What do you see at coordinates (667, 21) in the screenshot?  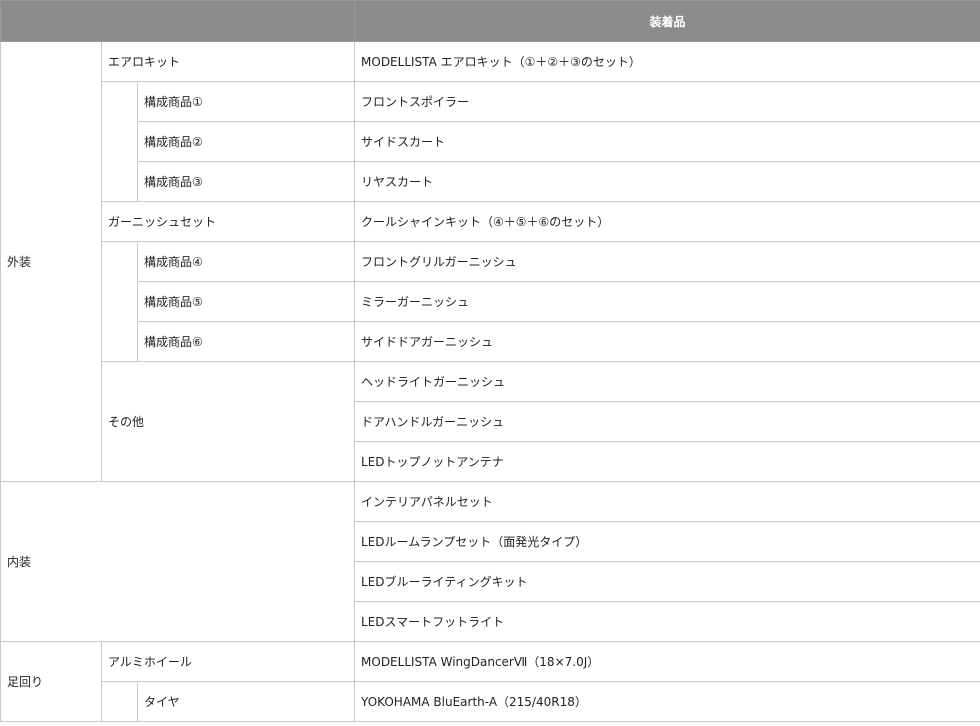 I see `header-equipment: 装着品` at bounding box center [667, 21].